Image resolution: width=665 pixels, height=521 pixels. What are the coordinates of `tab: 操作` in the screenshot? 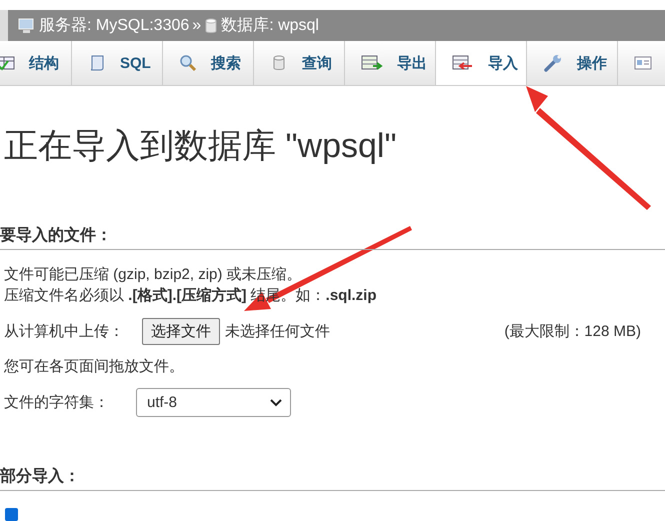 It's located at (572, 63).